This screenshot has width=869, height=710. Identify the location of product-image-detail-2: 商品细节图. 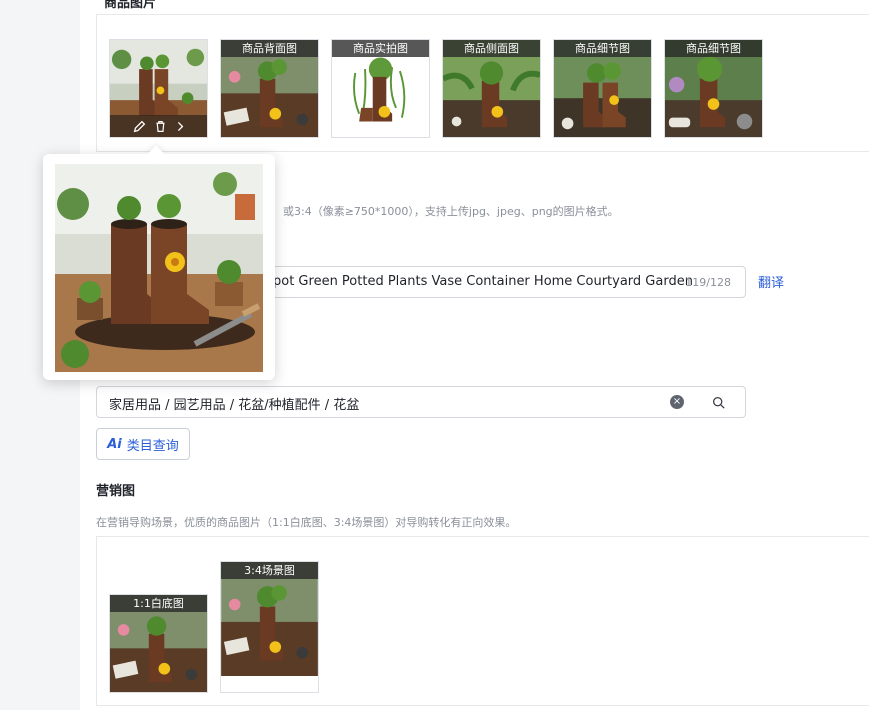
(713, 88).